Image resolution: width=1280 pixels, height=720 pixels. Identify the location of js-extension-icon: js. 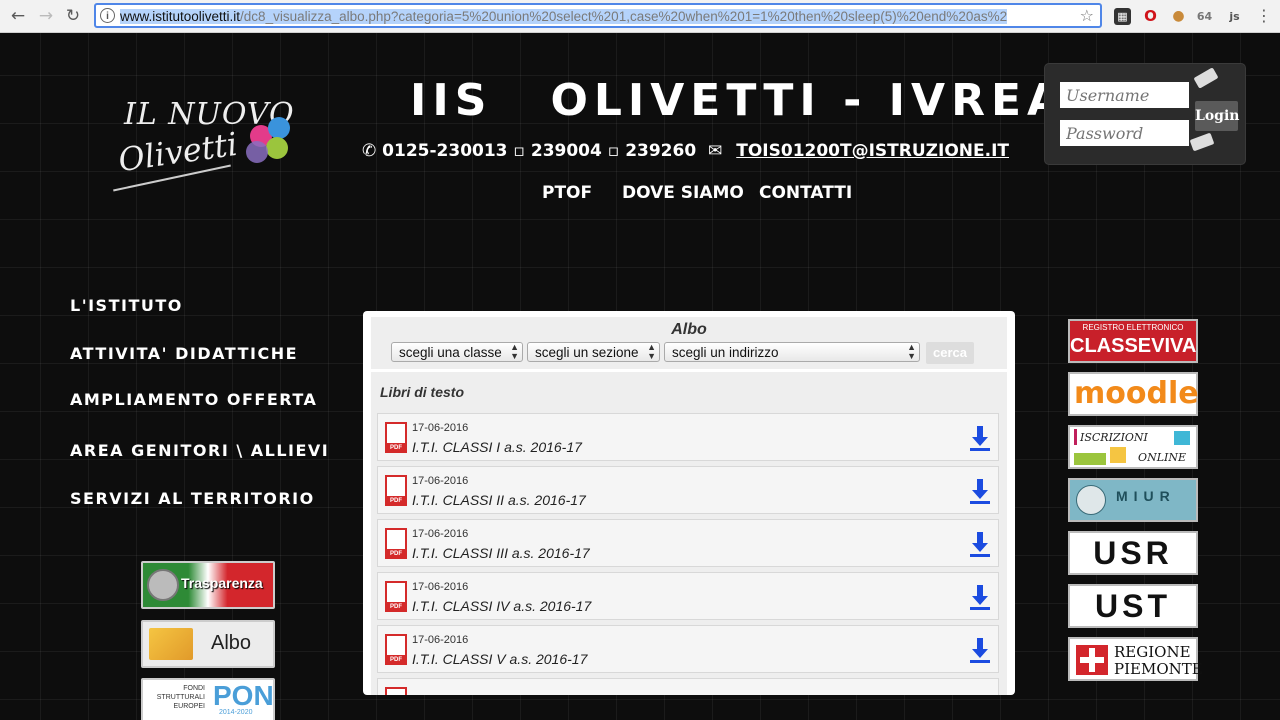
(1234, 16).